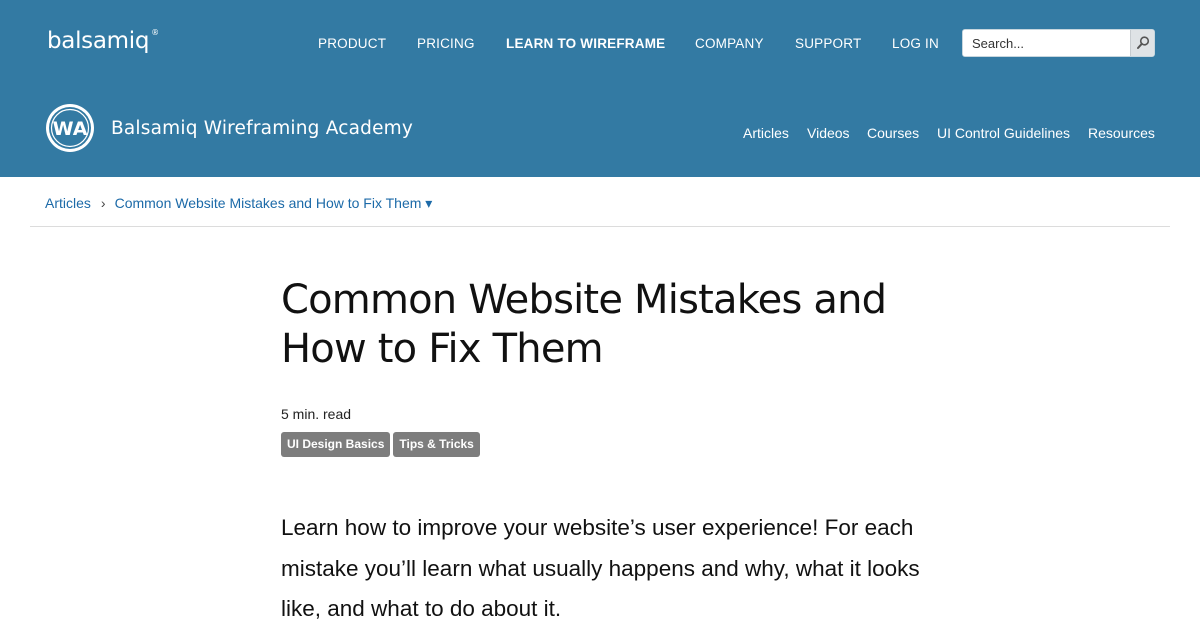 Image resolution: width=1200 pixels, height=630 pixels. Describe the element at coordinates (336, 444) in the screenshot. I see `tag-ui-design-basics: UI Design Basics` at that location.